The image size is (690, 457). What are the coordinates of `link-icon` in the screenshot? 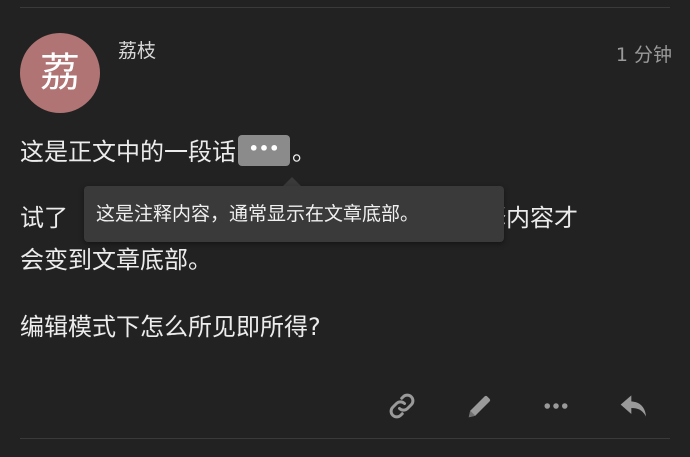 It's located at (402, 406).